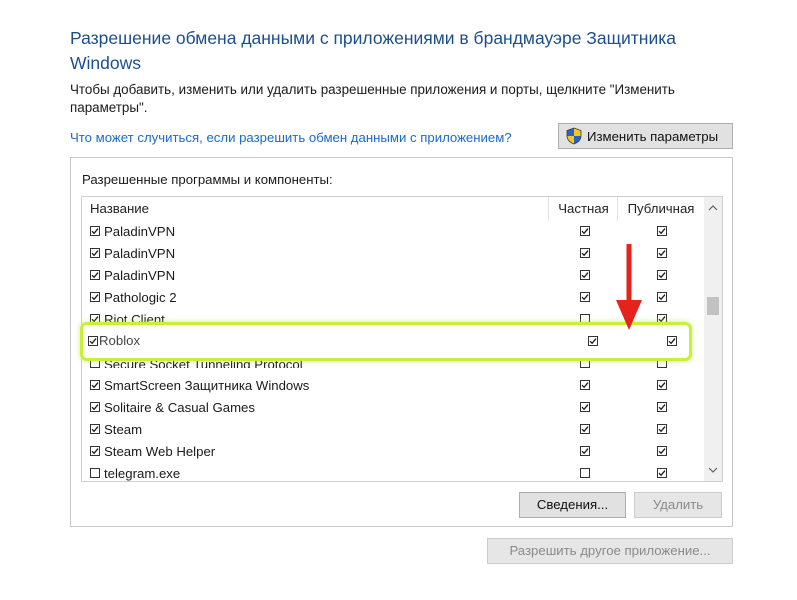 The width and height of the screenshot is (797, 600). Describe the element at coordinates (388, 341) in the screenshot. I see `highlighted-row-roblox: Roblox` at that location.